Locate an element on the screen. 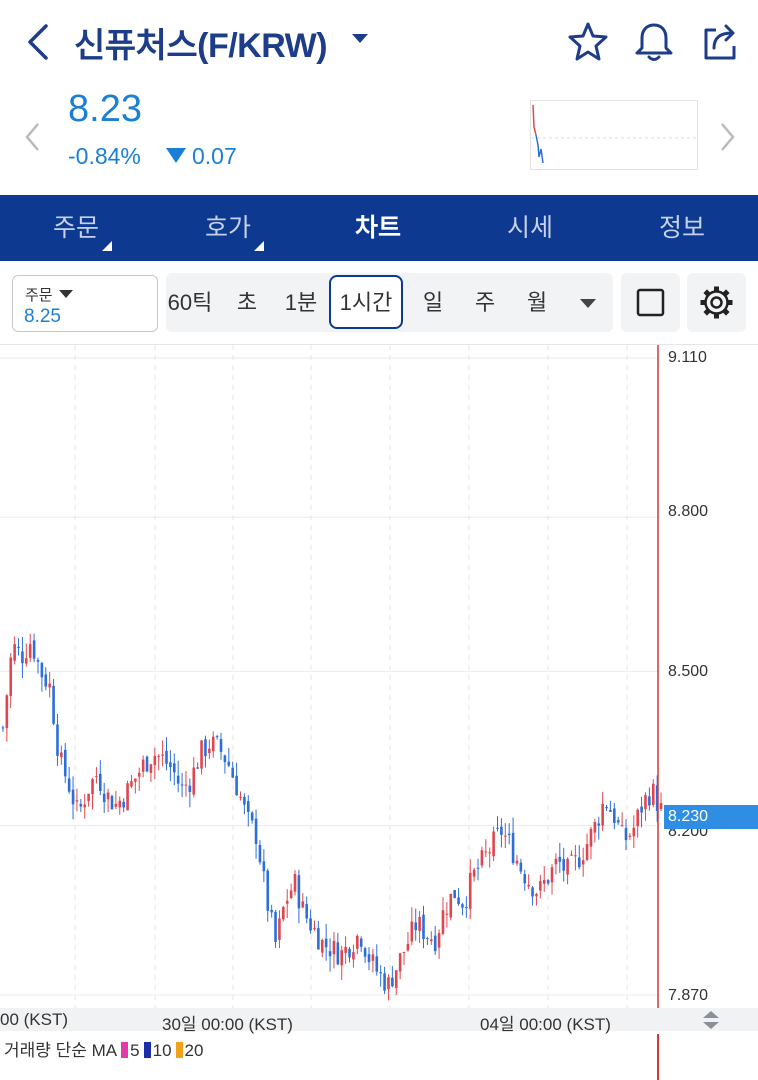 The width and height of the screenshot is (758, 1080). mini-chart is located at coordinates (614, 135).